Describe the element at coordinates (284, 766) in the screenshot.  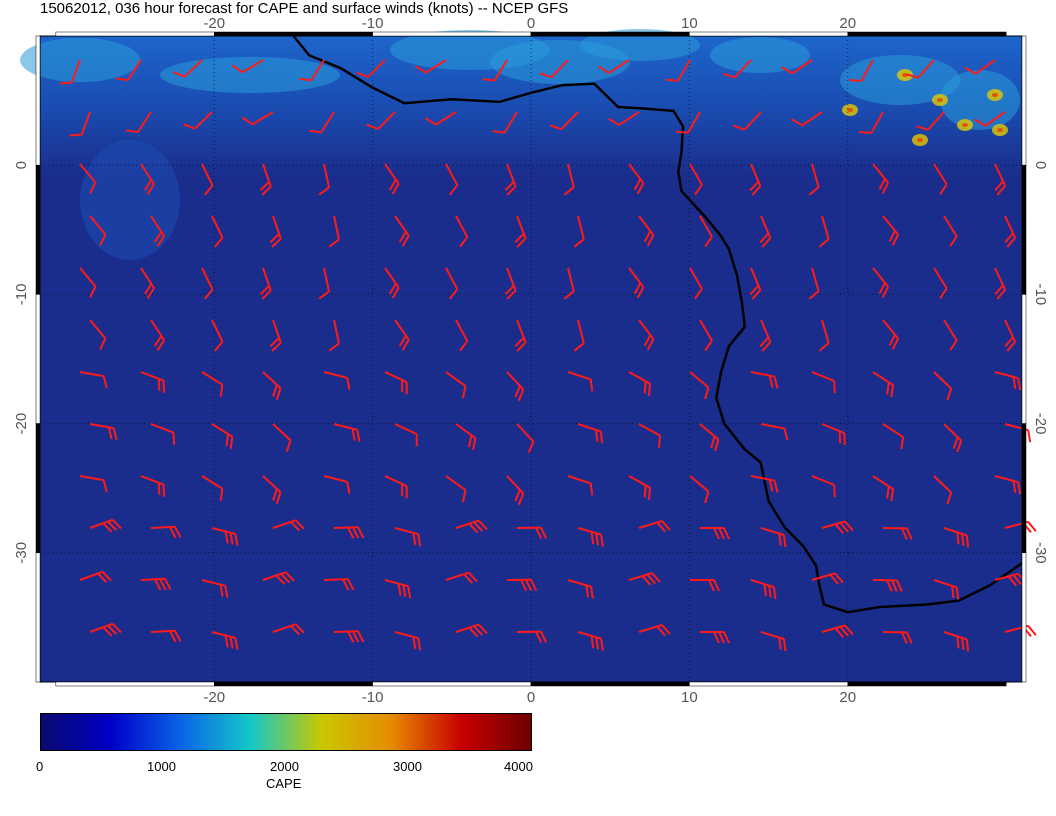
I see `colorbar-tick-label: 2000` at that location.